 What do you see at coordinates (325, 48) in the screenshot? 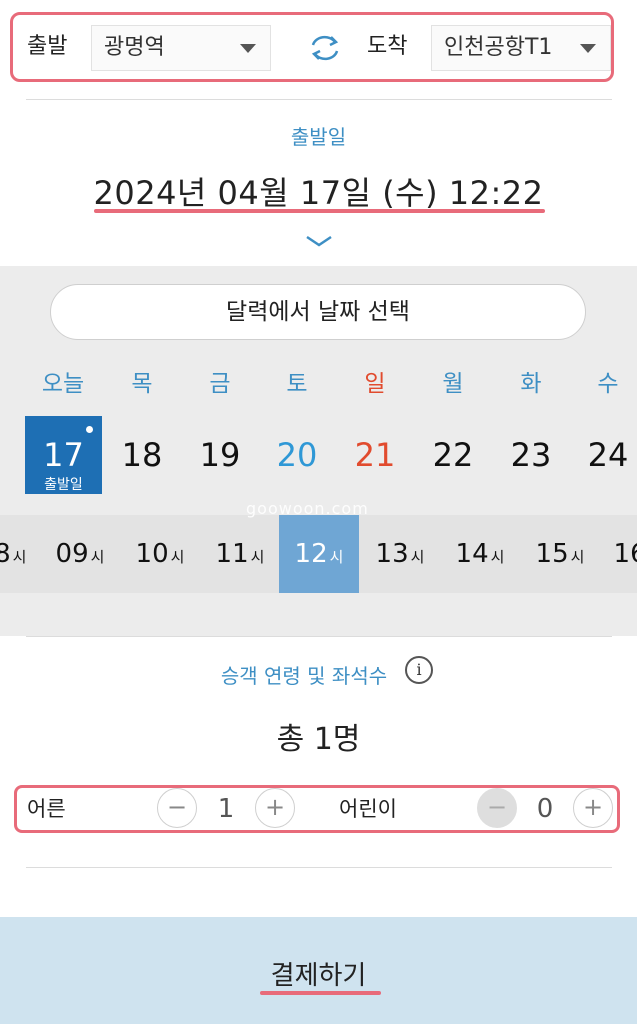
I see `swap-arrows-icon` at bounding box center [325, 48].